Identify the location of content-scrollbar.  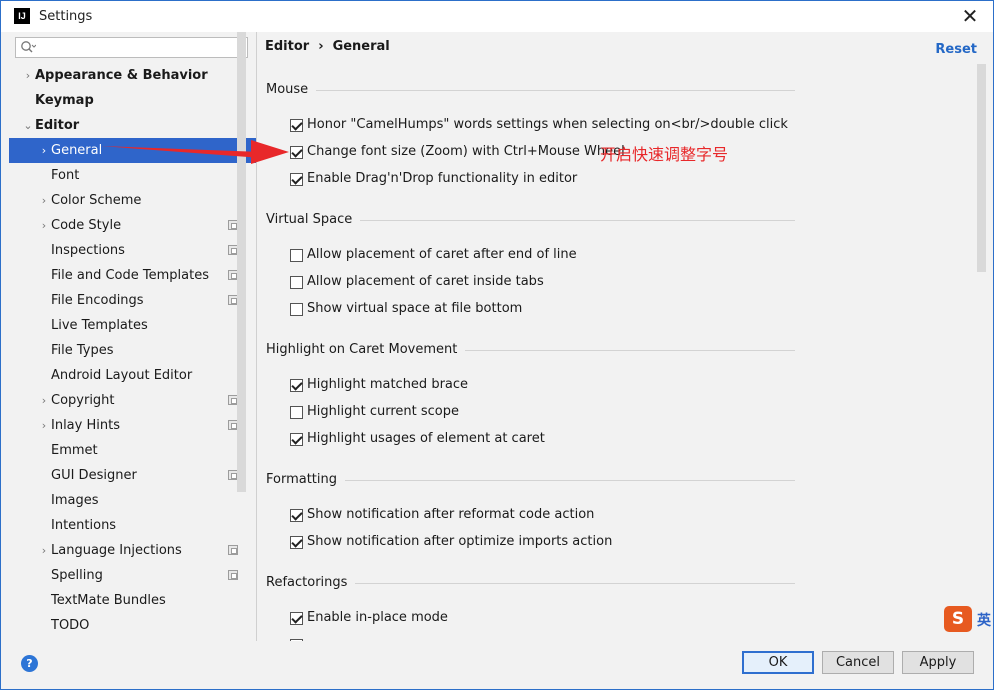
(981, 168).